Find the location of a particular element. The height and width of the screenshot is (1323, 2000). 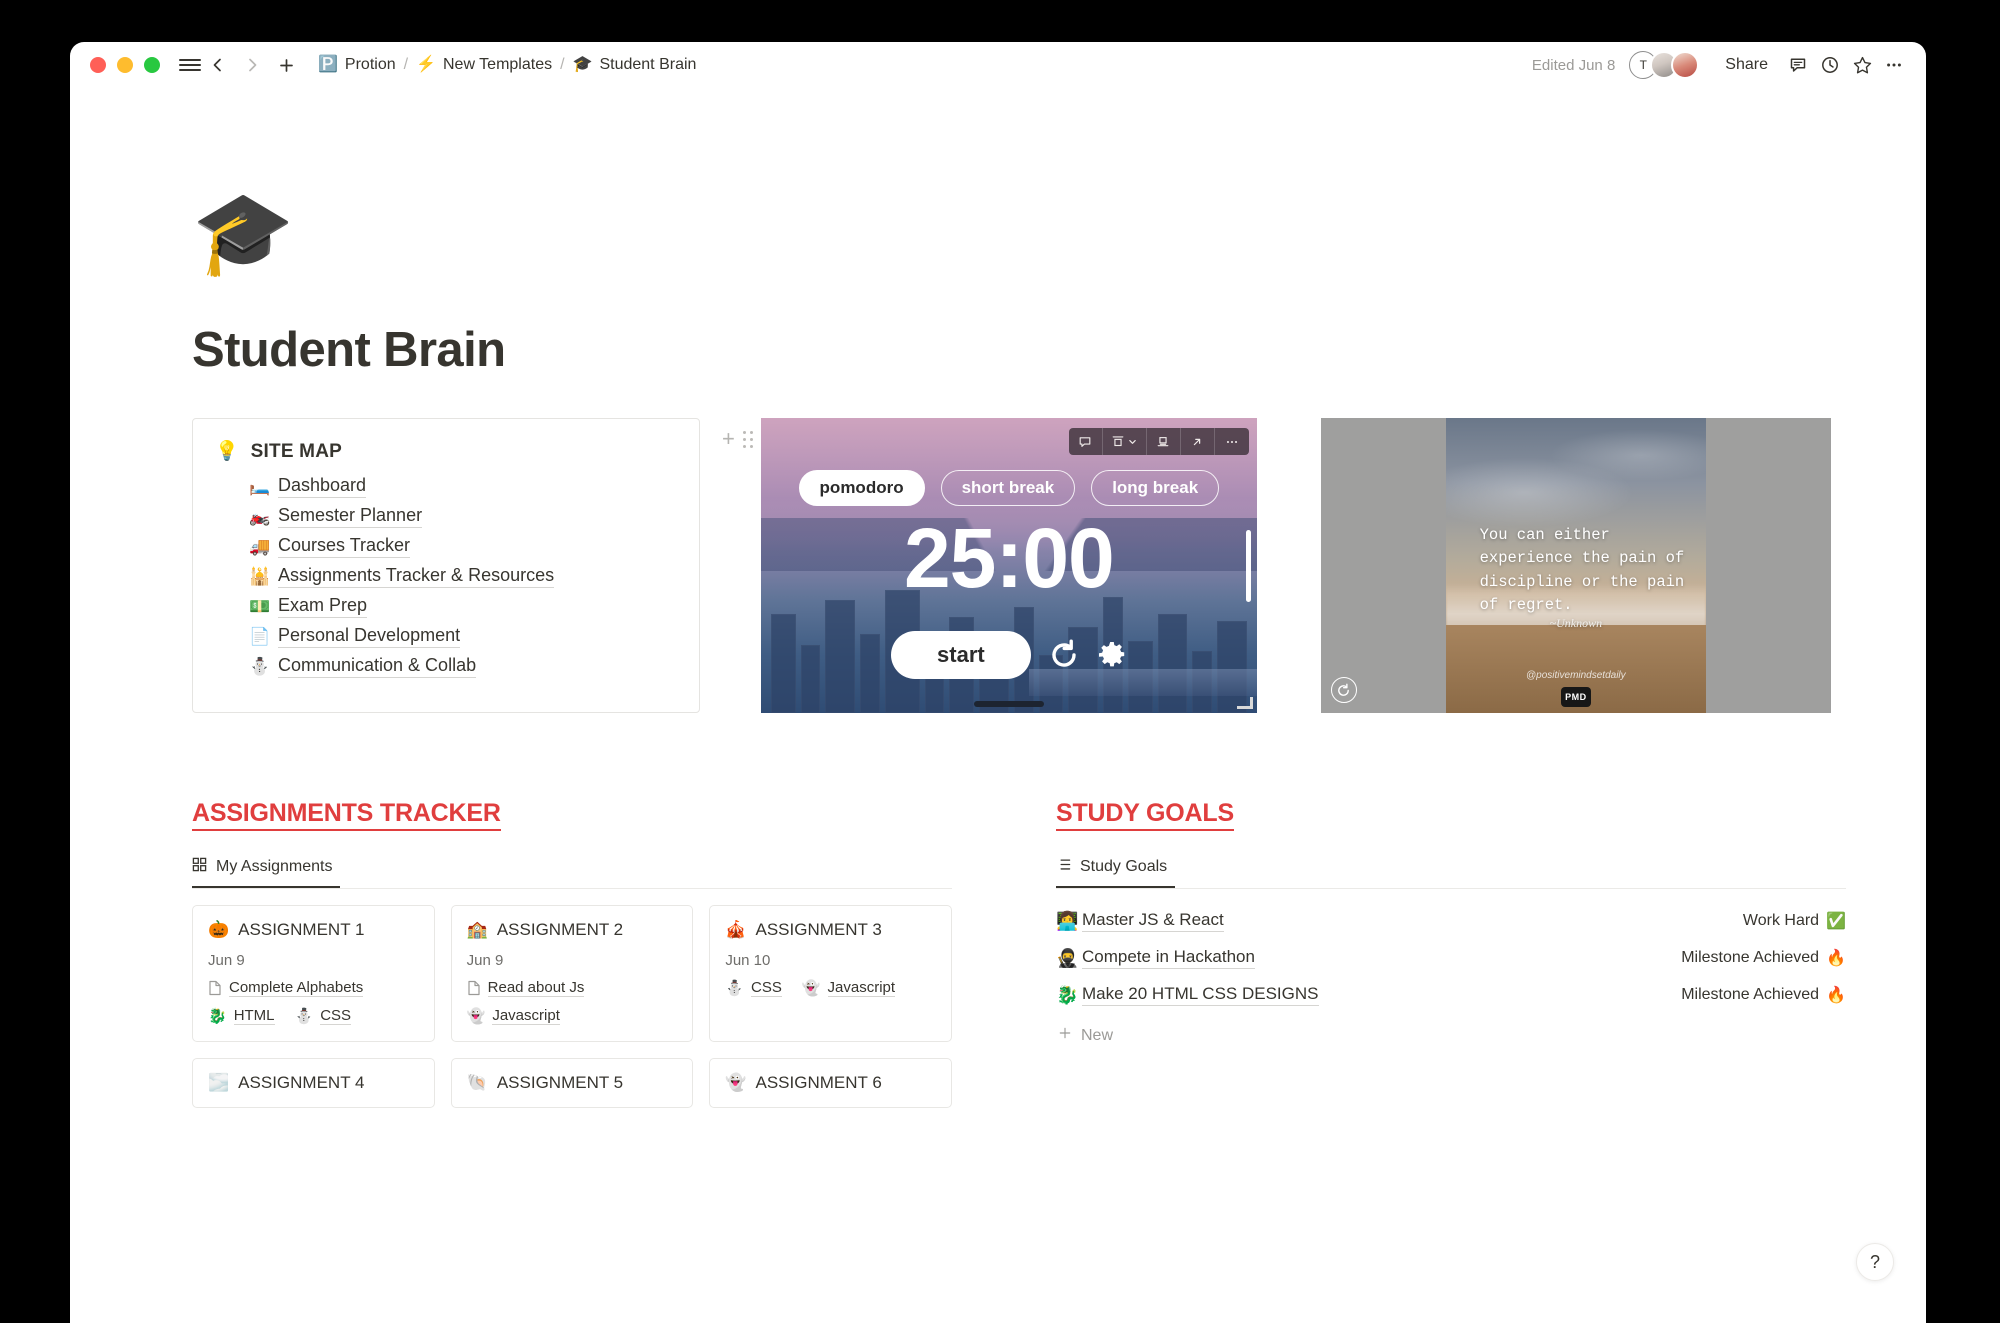

sidebar-item-assignments-tracker: 🕌 Assignments Tracker & Resources is located at coordinates (463, 576).